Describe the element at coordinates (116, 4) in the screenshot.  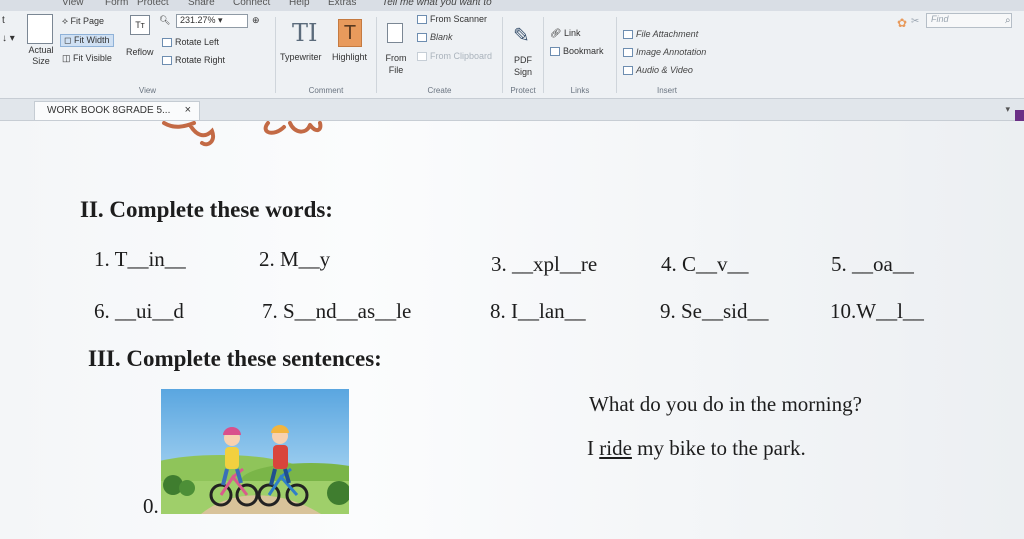
I see `menu-form: Form` at that location.